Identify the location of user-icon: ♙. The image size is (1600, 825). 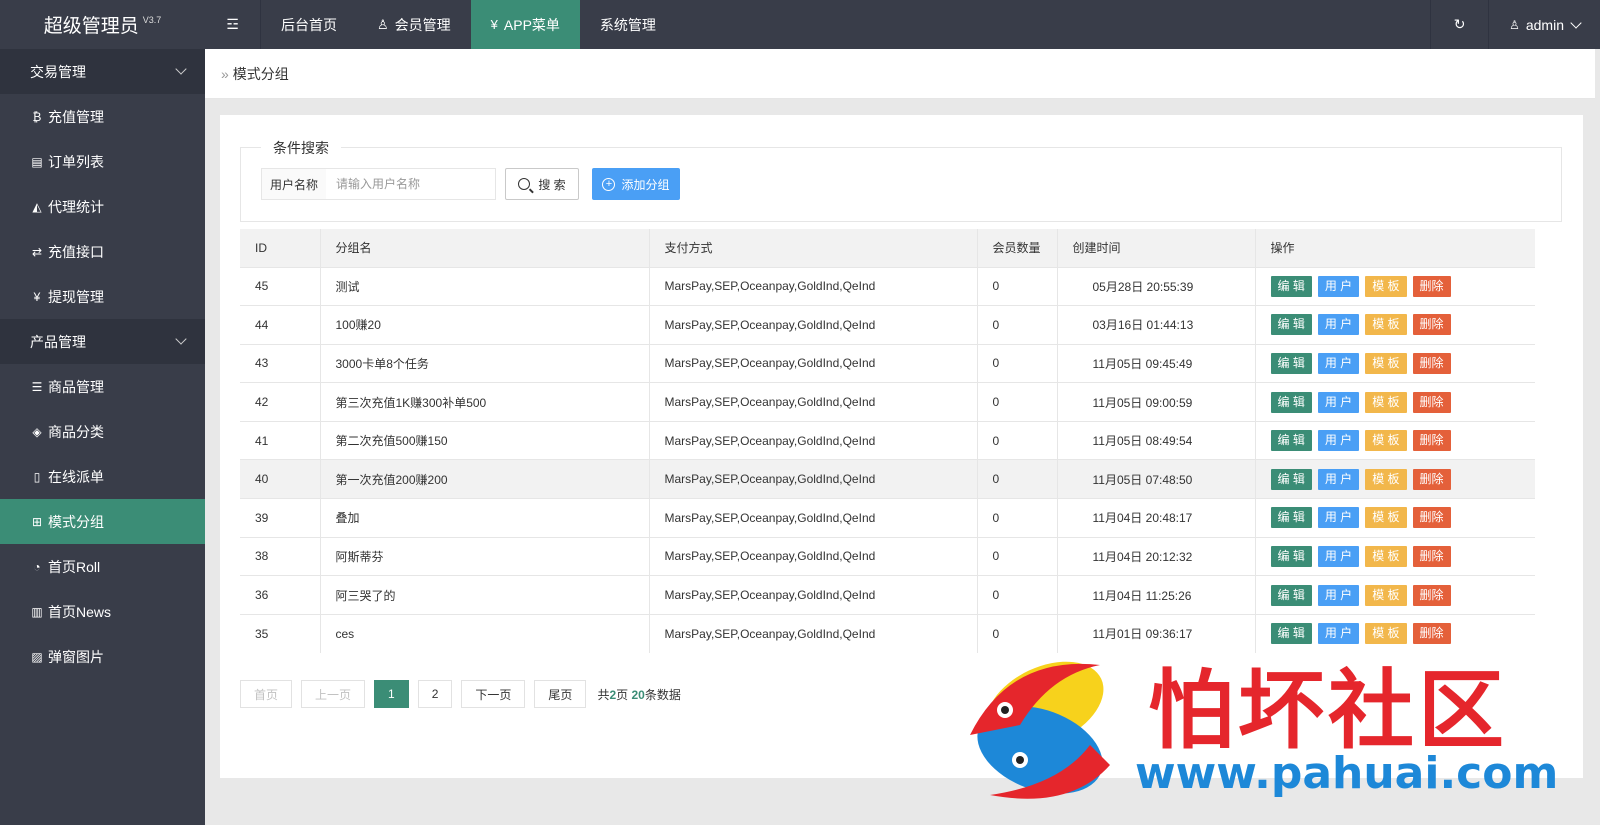
(383, 24).